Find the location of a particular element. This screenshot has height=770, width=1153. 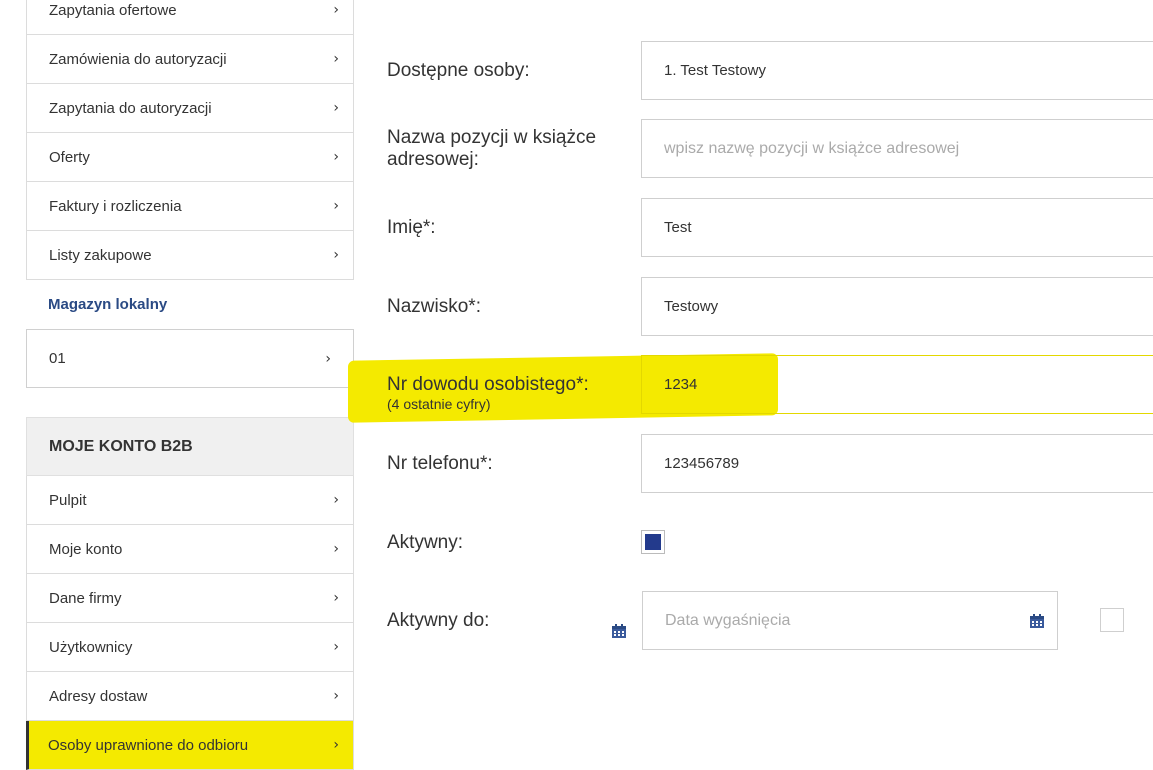

warehouse-item-label: 01 is located at coordinates (57, 358).